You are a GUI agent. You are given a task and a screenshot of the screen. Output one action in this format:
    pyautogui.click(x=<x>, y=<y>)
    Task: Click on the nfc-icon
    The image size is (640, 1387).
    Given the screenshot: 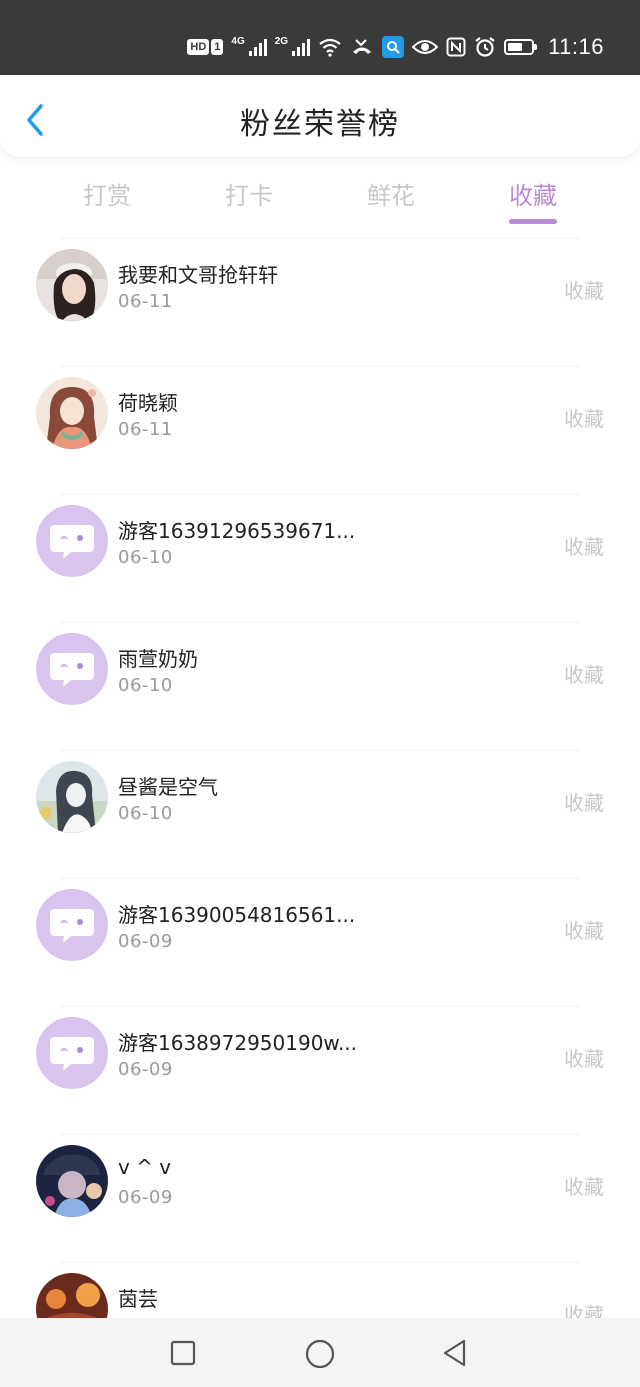 What is the action you would take?
    pyautogui.click(x=456, y=47)
    